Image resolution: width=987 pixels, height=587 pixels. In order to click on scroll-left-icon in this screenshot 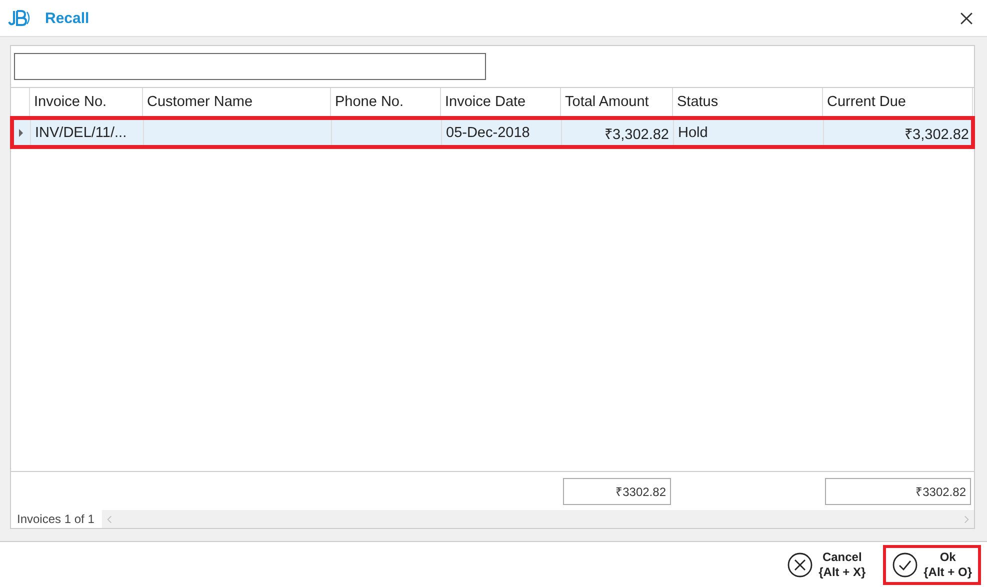, I will do `click(109, 519)`.